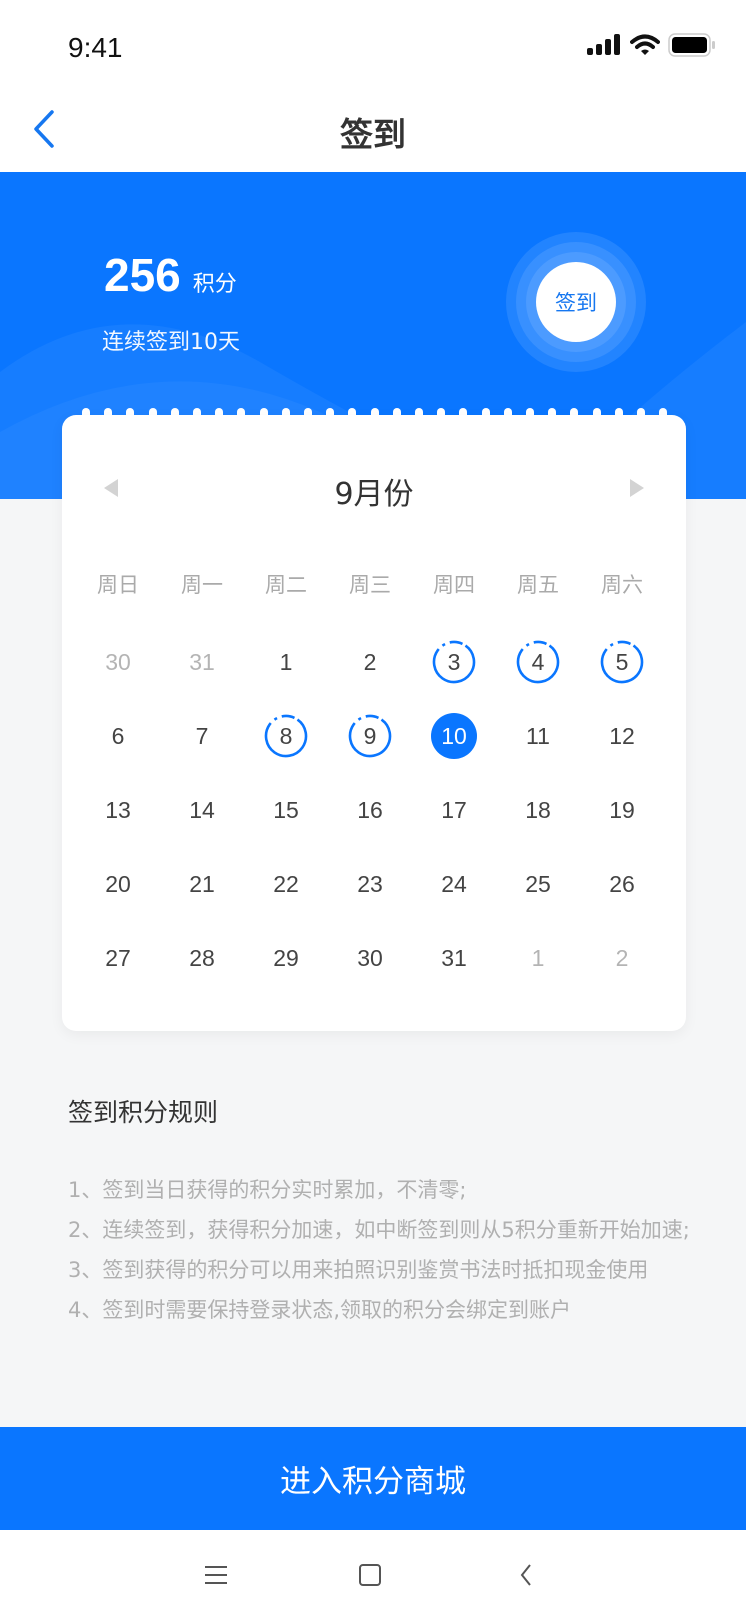 The width and height of the screenshot is (746, 1620). I want to click on calendar-day-label: 25, so click(538, 883).